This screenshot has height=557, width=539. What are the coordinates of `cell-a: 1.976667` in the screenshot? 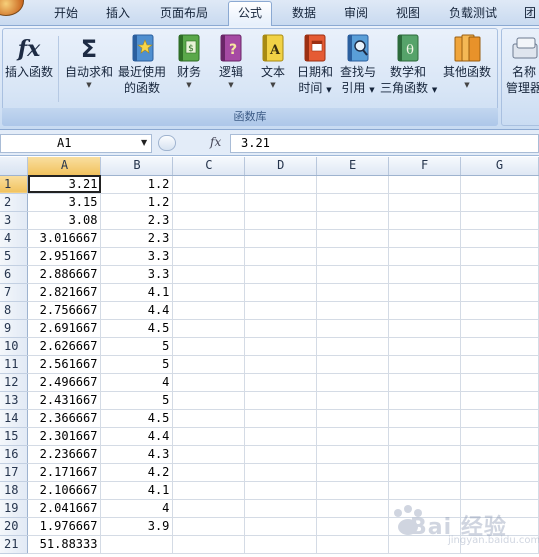 It's located at (64, 526).